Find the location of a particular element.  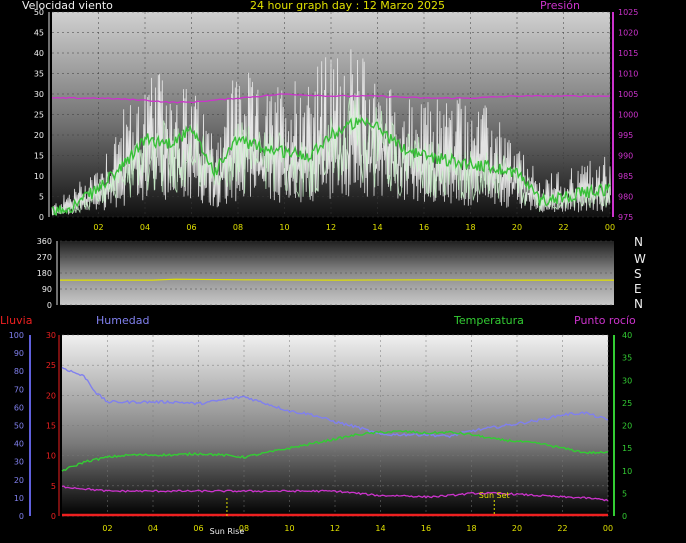

humidity-y-tick-label: 0 is located at coordinates (21, 516).